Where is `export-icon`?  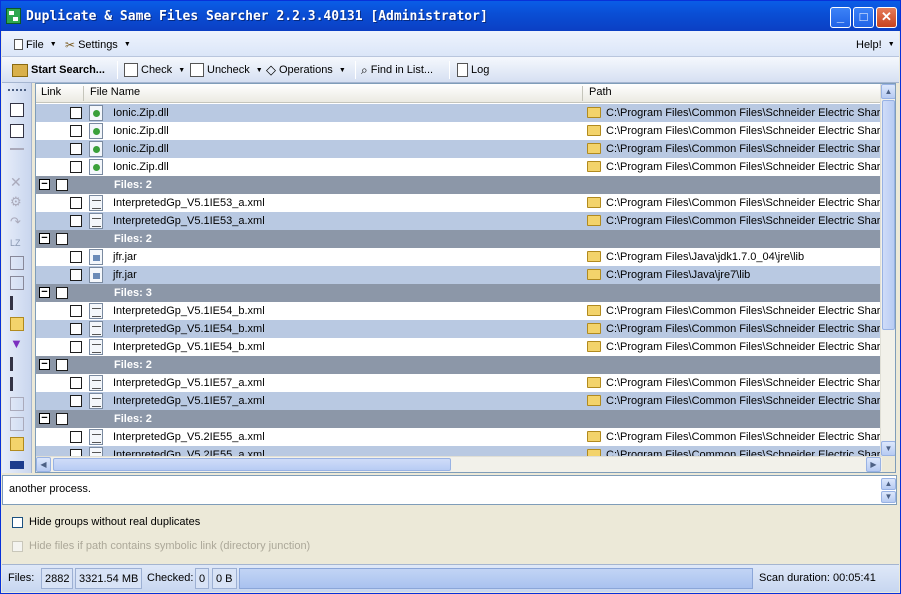
export-icon is located at coordinates (17, 404).